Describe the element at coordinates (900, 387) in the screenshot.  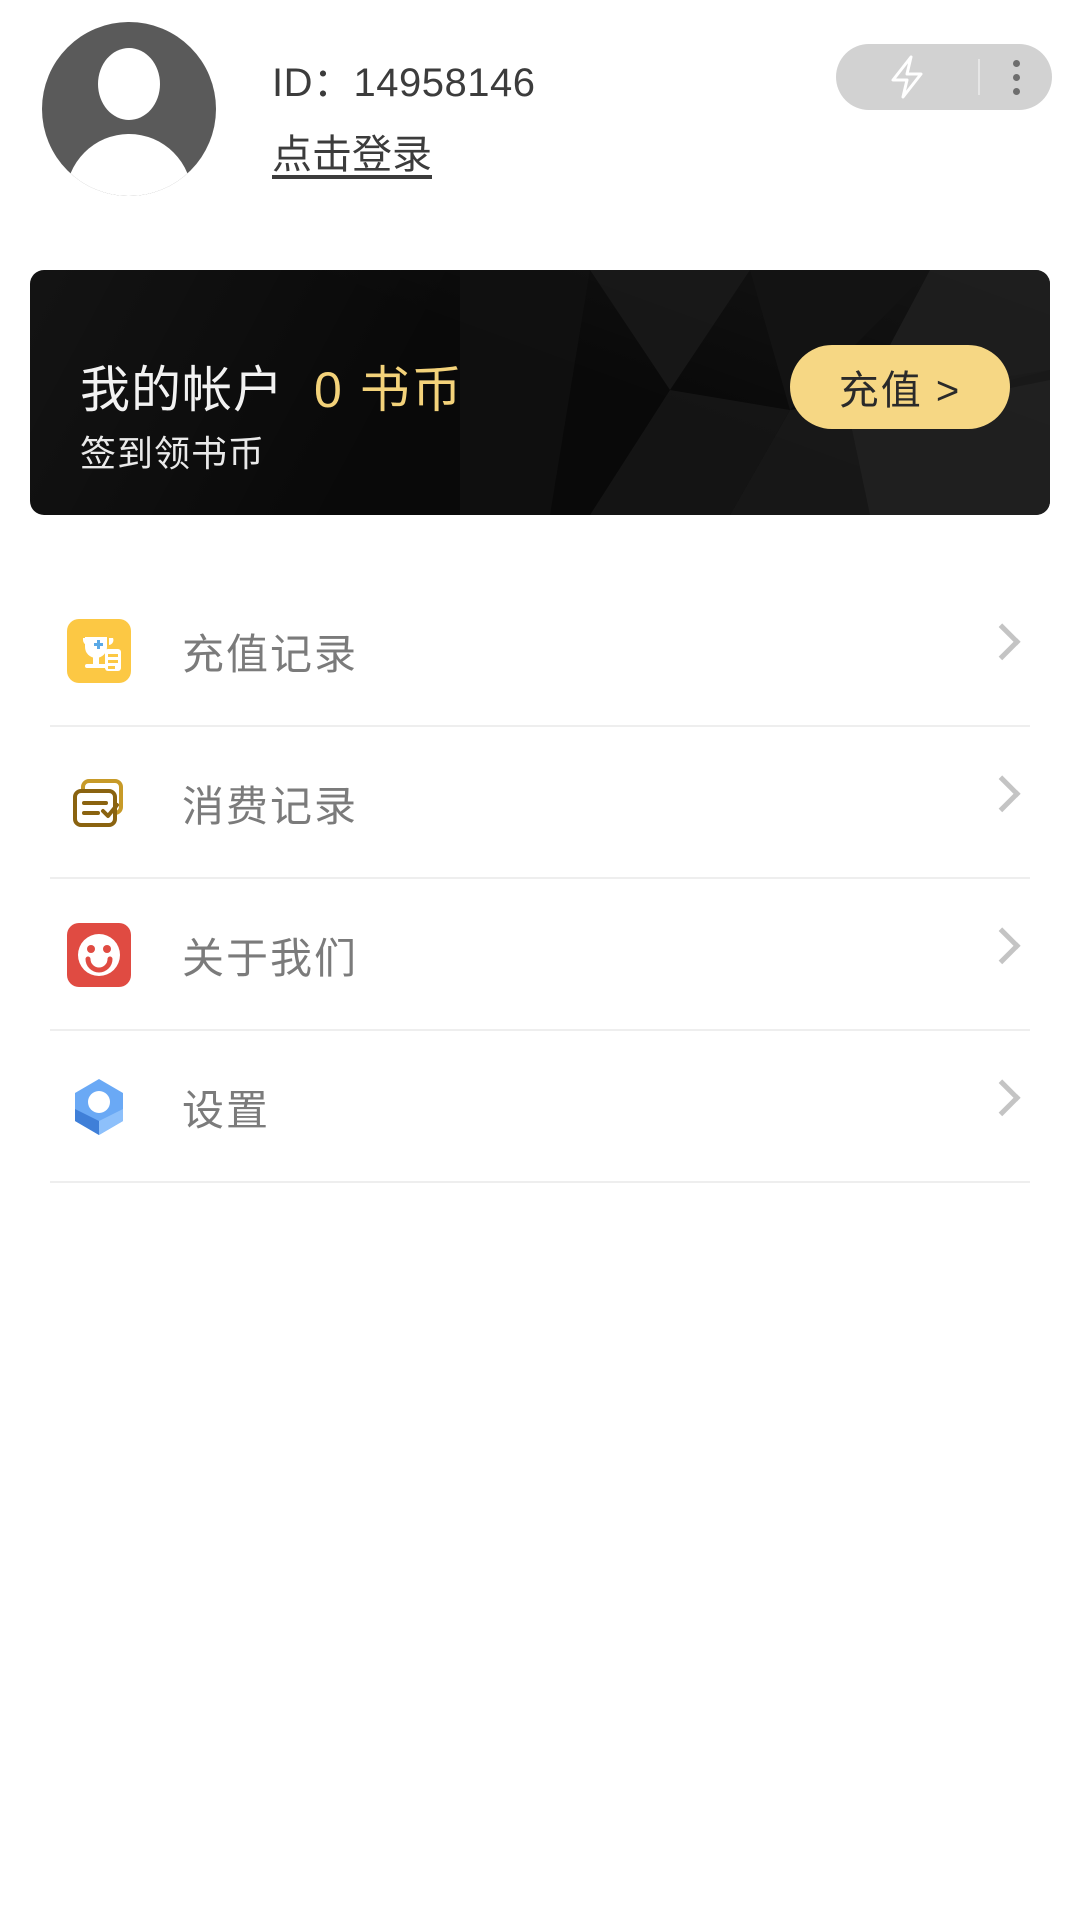
I see `recharge-button: 充值 >` at that location.